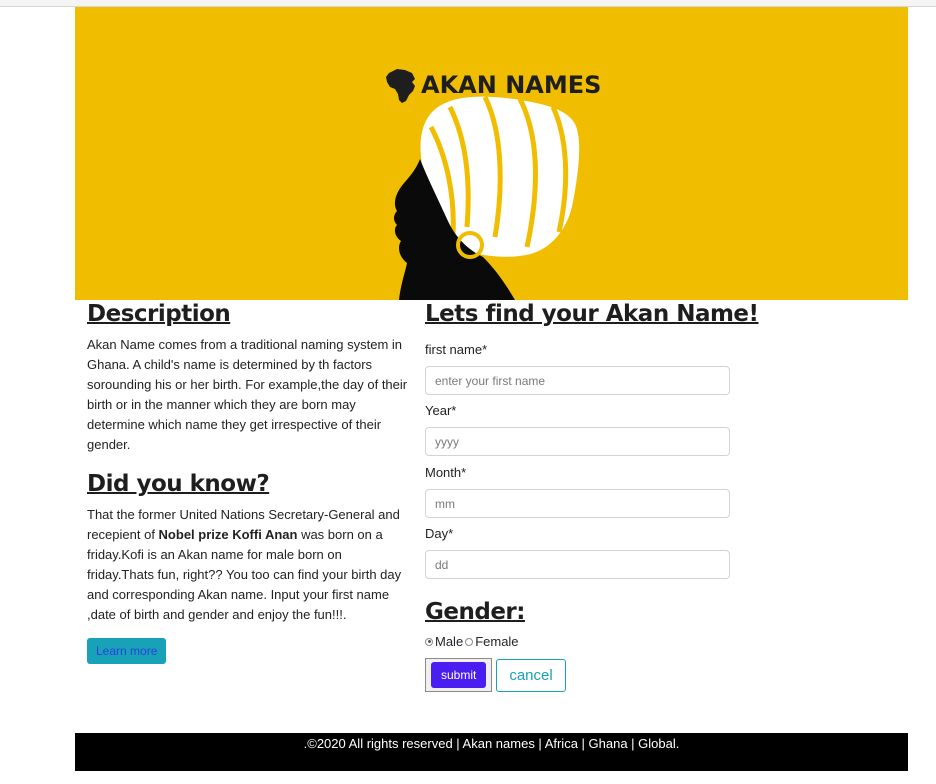 The image size is (936, 784). What do you see at coordinates (578, 641) in the screenshot?
I see `gender-options: Male Female` at bounding box center [578, 641].